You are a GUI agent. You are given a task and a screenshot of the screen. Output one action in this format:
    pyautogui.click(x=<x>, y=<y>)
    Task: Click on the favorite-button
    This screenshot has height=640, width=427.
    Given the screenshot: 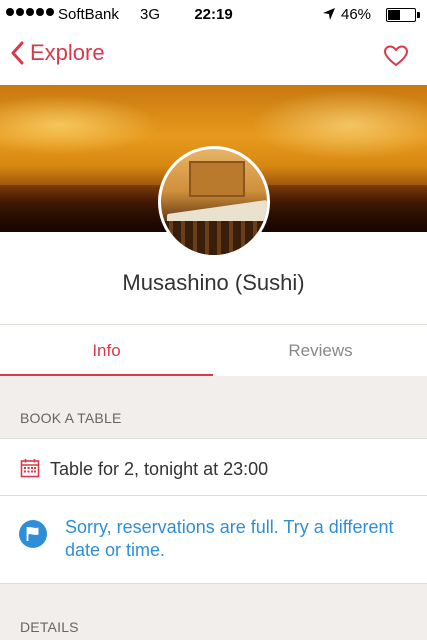 What is the action you would take?
    pyautogui.click(x=396, y=58)
    